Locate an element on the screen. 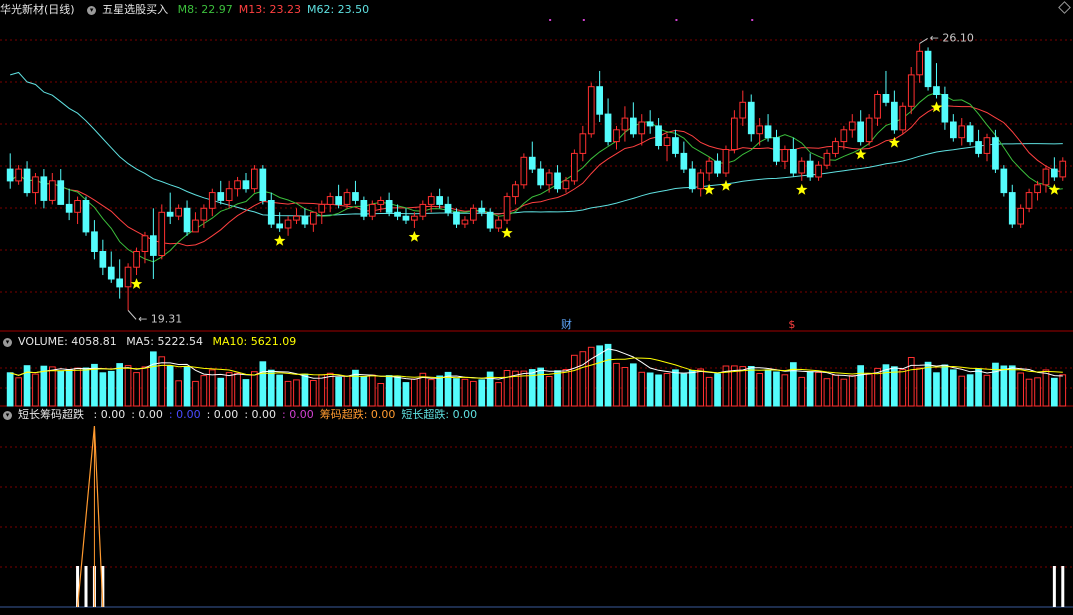 This screenshot has height=615, width=1073. volume-menu-icon: ▾ is located at coordinates (7, 342).